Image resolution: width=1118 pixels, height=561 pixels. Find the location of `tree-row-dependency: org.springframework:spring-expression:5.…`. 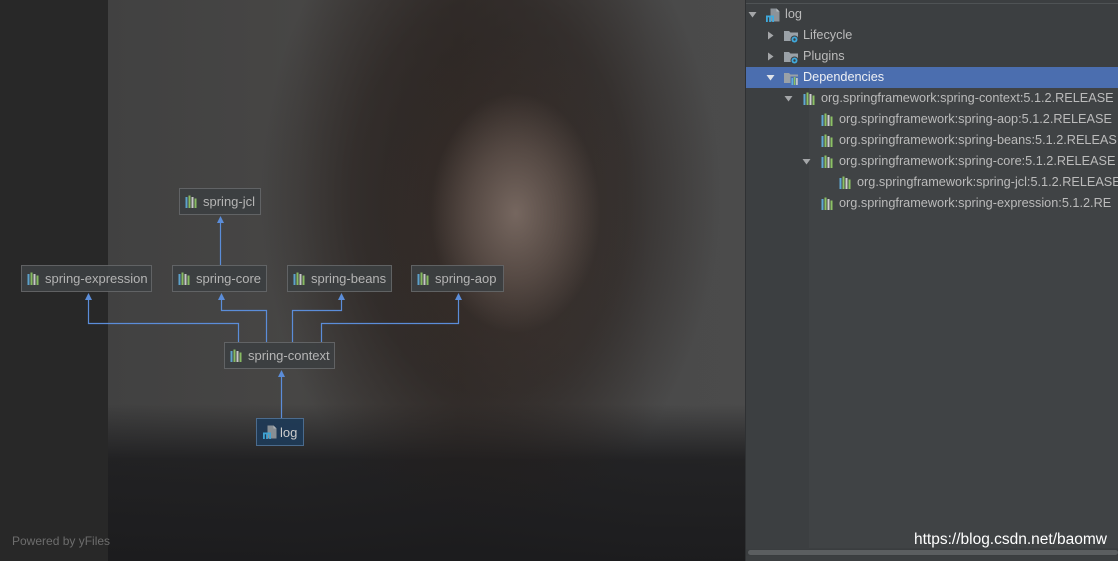

tree-row-dependency: org.springframework:spring-expression:5.… is located at coordinates (932, 203).